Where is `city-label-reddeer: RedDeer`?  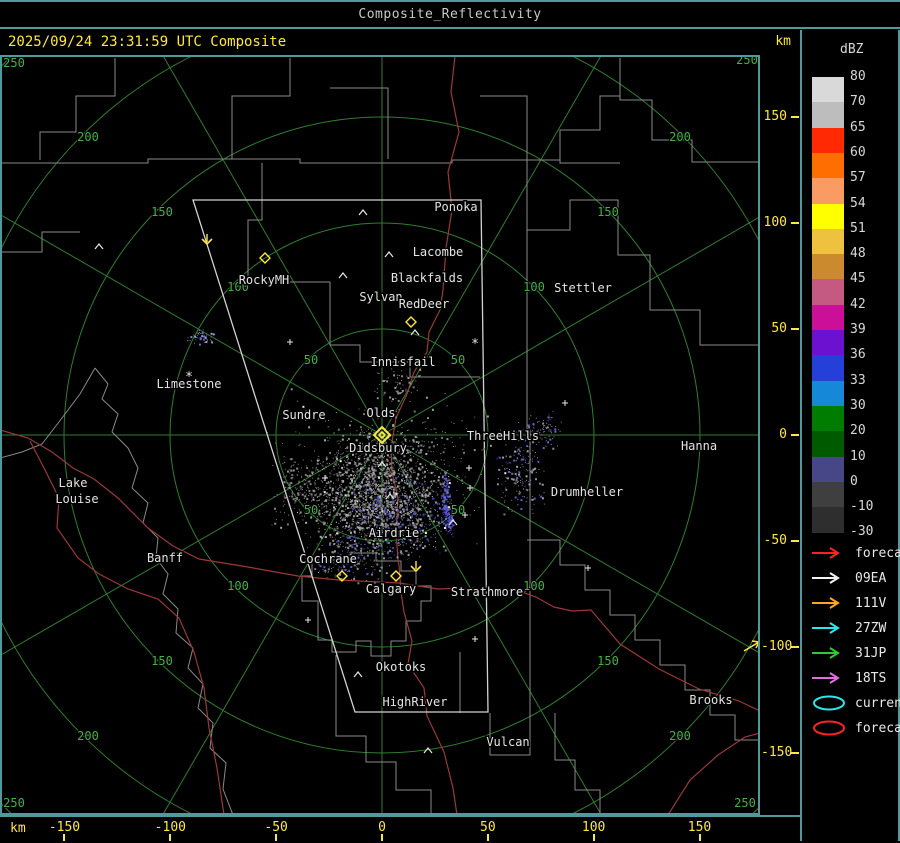 city-label-reddeer: RedDeer is located at coordinates (424, 304).